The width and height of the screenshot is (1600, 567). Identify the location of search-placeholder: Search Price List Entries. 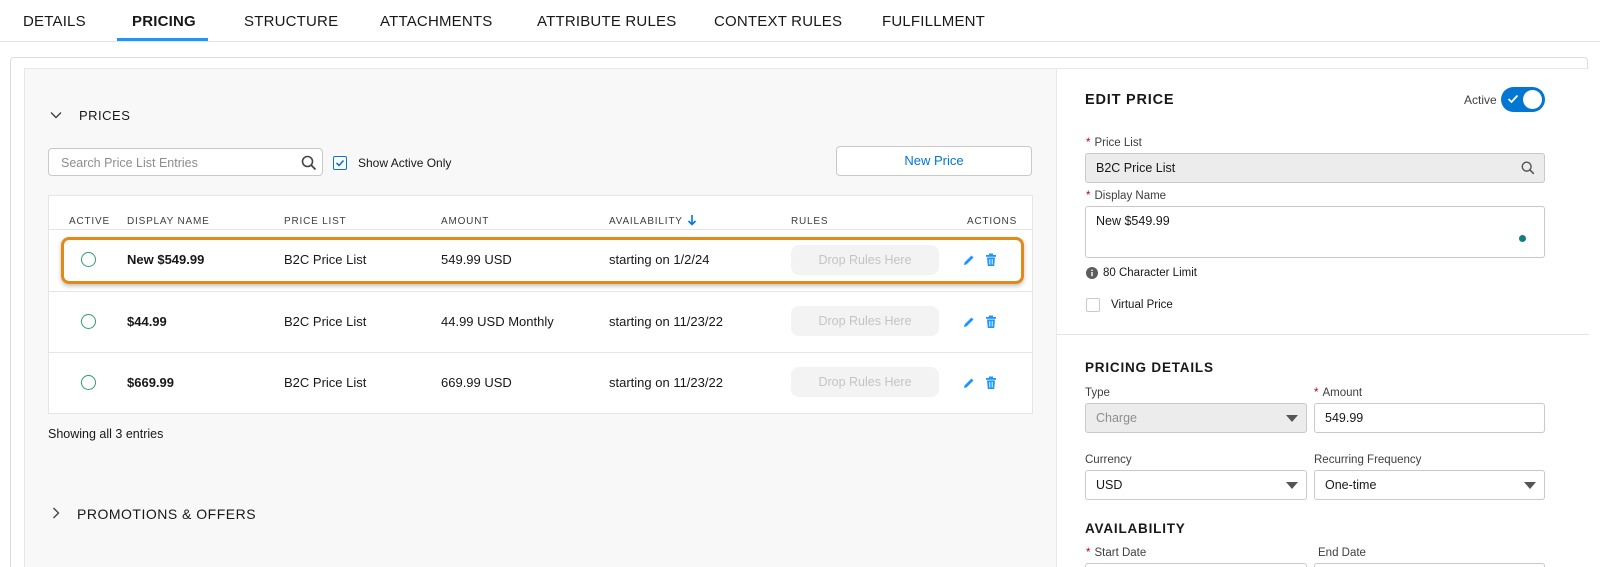
(129, 163).